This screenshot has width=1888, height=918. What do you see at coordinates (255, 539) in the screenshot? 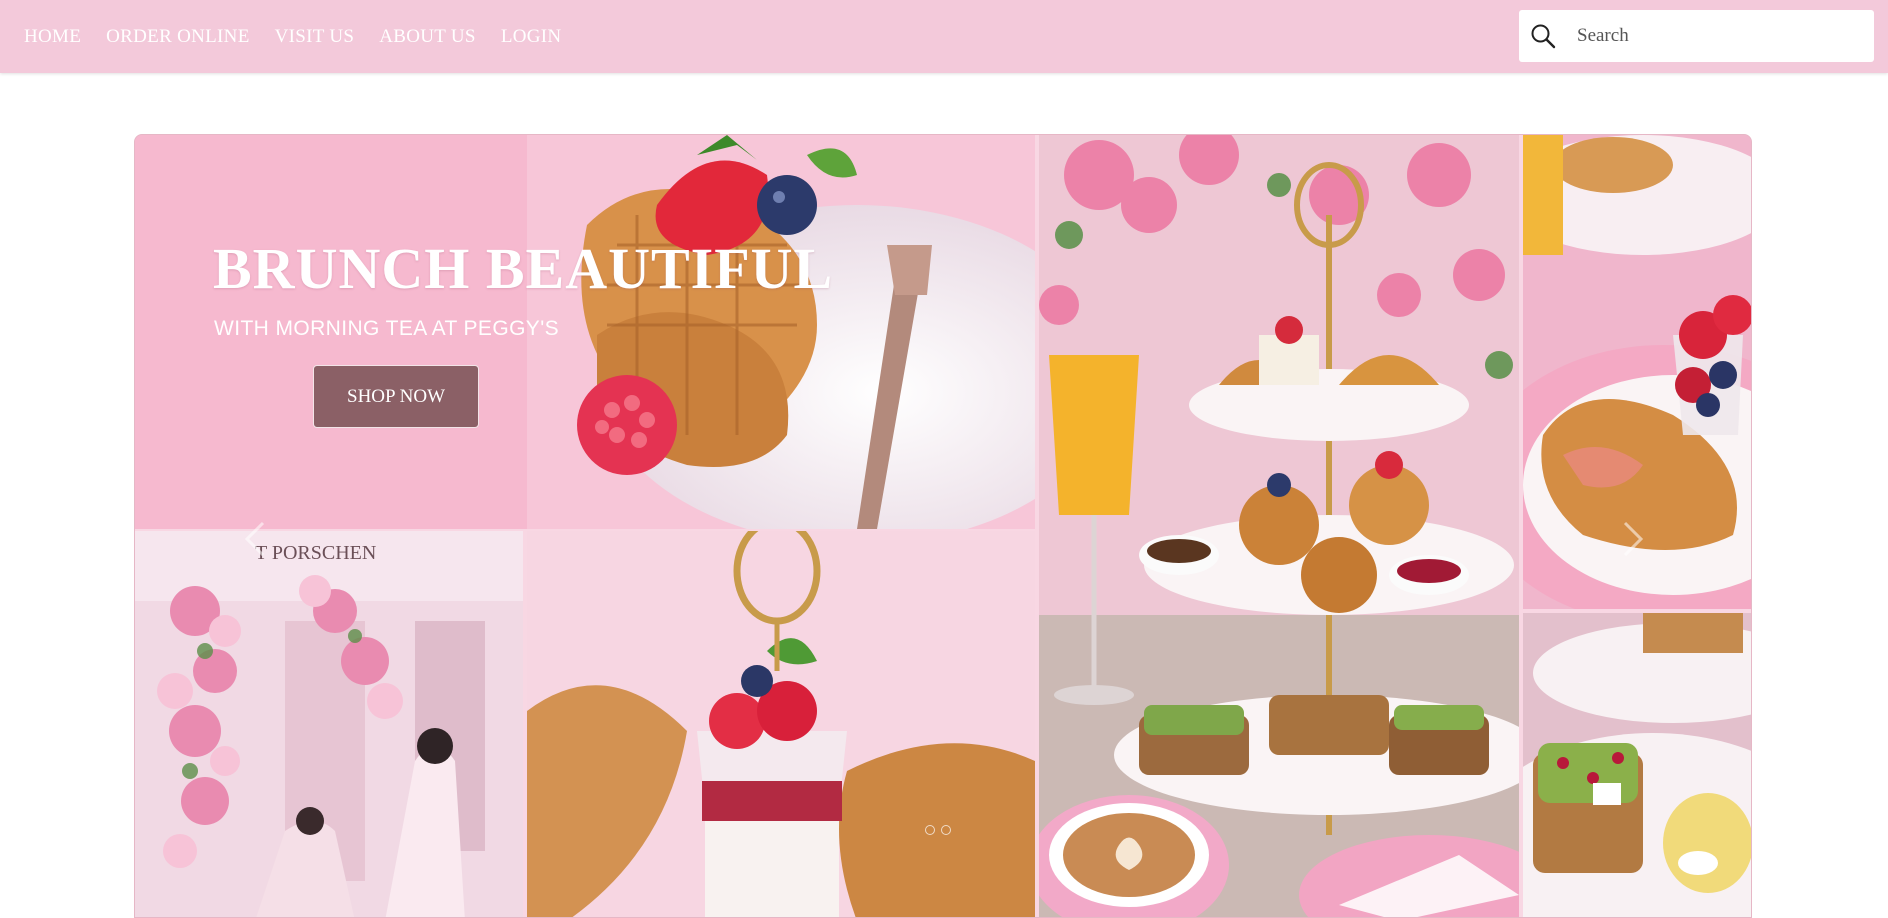
I see `carousel-prev-arrow-icon` at bounding box center [255, 539].